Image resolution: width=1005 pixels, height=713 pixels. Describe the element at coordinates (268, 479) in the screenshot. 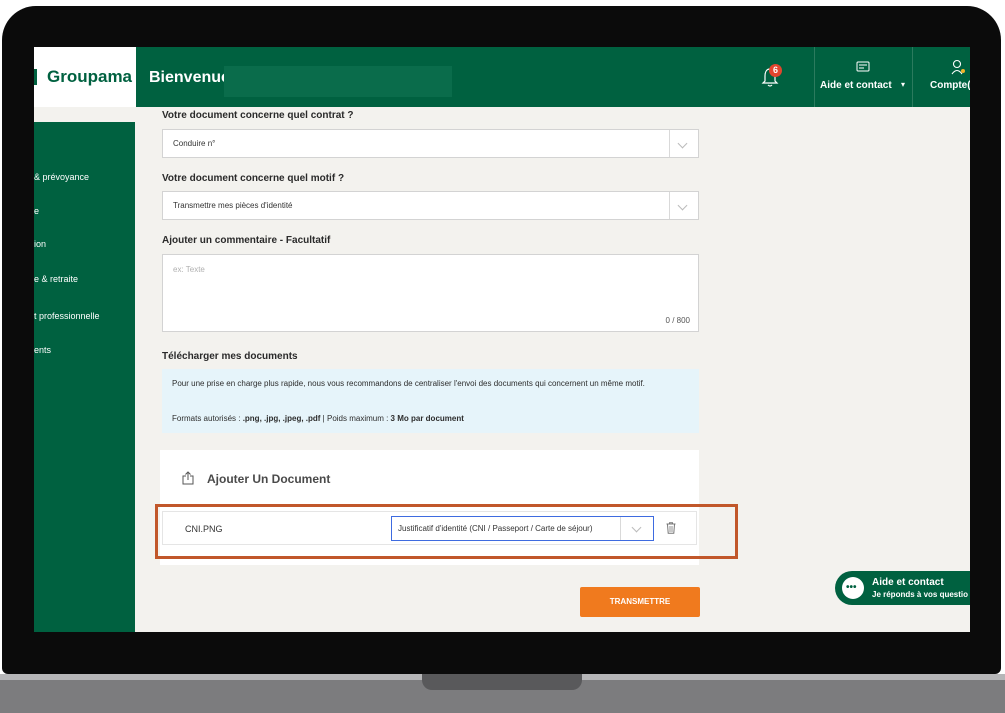

I see `add-document-button: Ajouter Un Document` at that location.